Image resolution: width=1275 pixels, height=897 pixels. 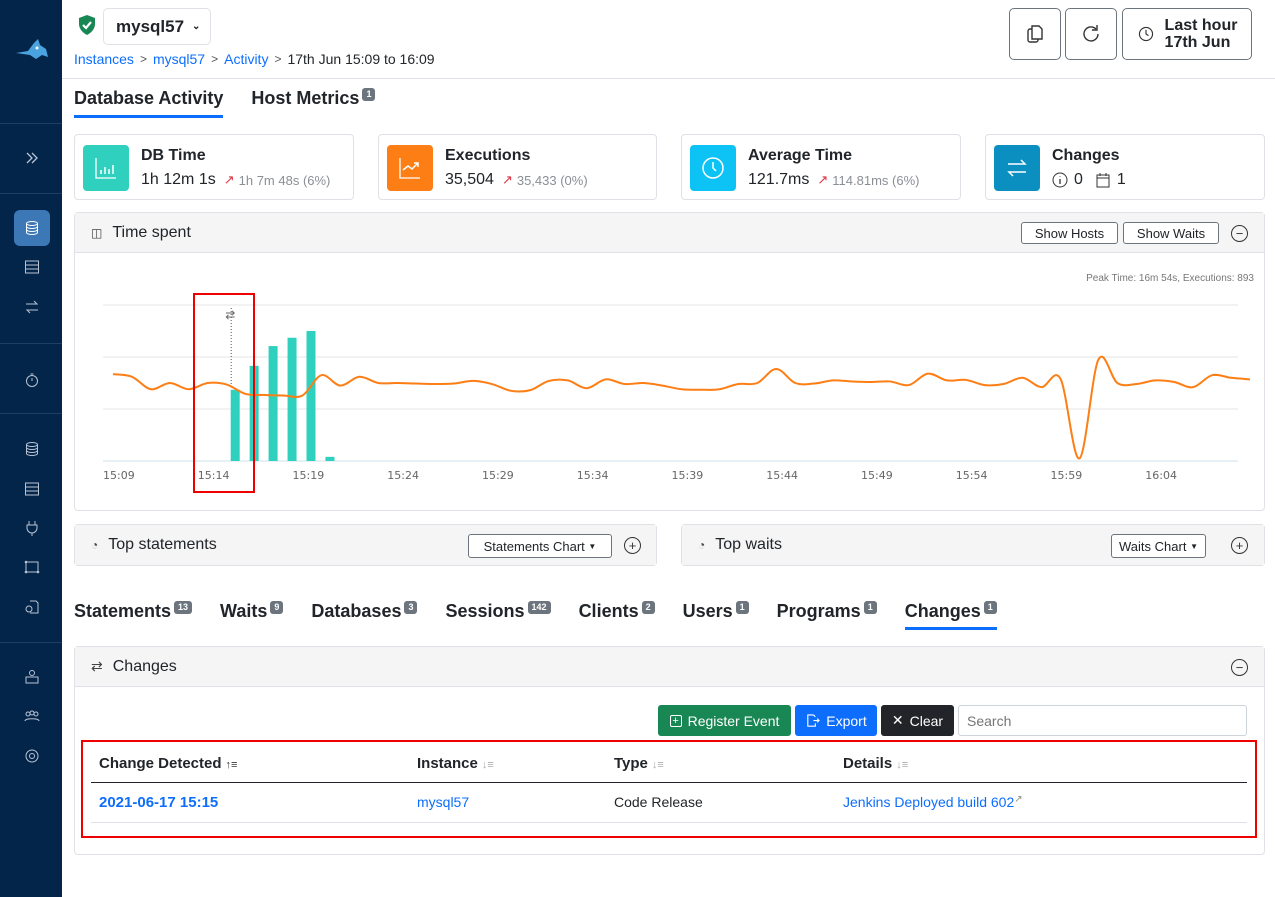 I want to click on sidebar-item-changes, so click(x=32, y=307).